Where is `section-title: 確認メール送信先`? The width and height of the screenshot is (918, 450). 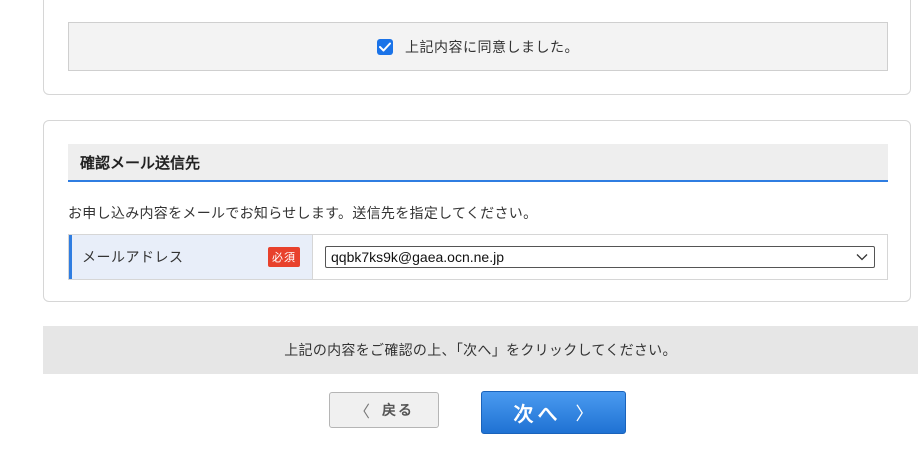
section-title: 確認メール送信先 is located at coordinates (478, 163).